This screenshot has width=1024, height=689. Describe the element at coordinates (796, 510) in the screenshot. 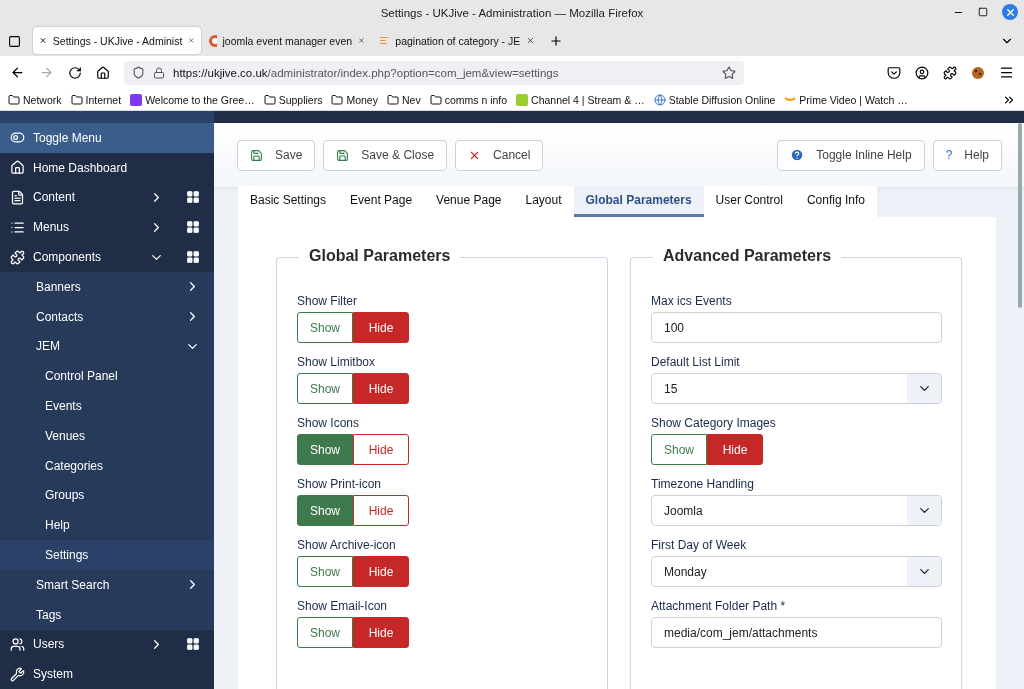

I see `select-field: Joomla` at that location.